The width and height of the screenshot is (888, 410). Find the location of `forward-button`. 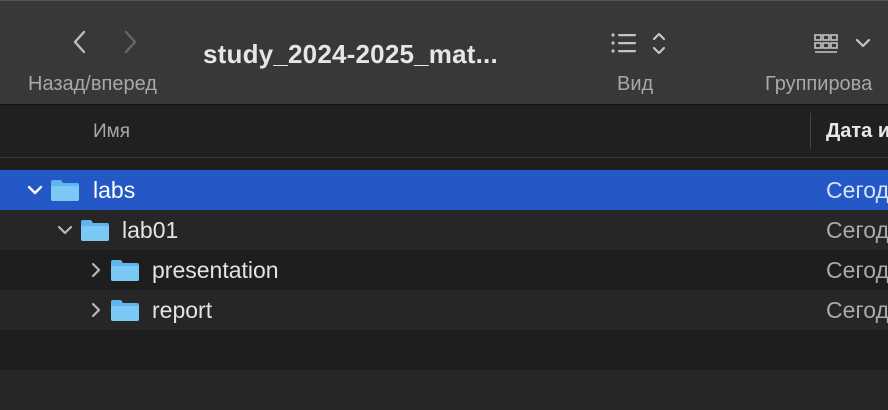

forward-button is located at coordinates (130, 42).